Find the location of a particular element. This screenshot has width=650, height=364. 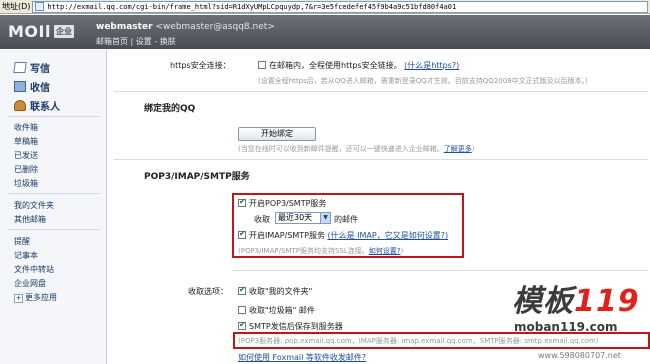

ssl-note-end: ) is located at coordinates (402, 251).